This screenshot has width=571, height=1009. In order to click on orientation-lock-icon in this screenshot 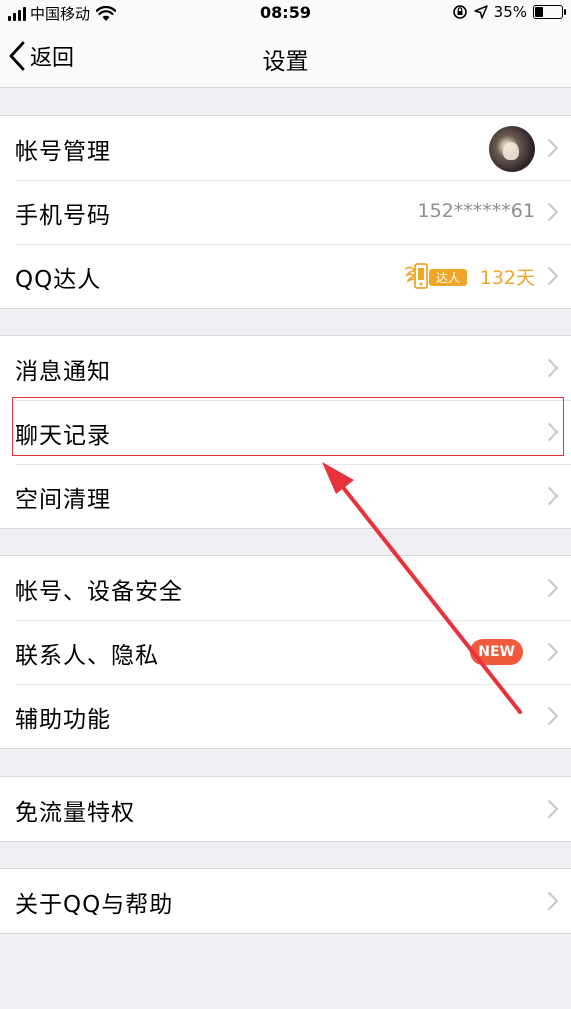, I will do `click(459, 12)`.